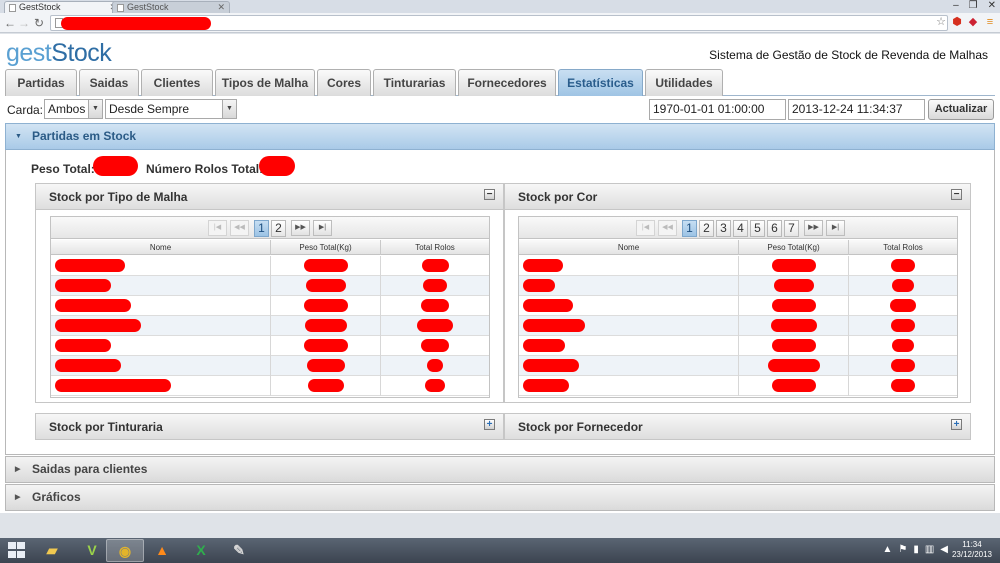 The height and width of the screenshot is (563, 1000). Describe the element at coordinates (717, 109) in the screenshot. I see `date-from-input: 1970-01-01 01:00:00` at that location.